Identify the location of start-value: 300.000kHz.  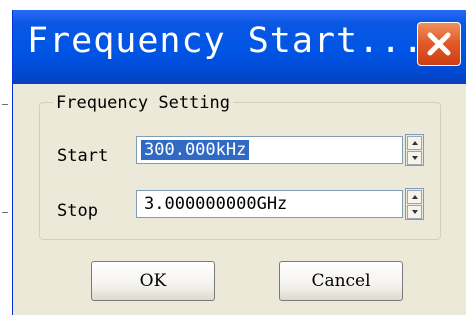
(195, 150).